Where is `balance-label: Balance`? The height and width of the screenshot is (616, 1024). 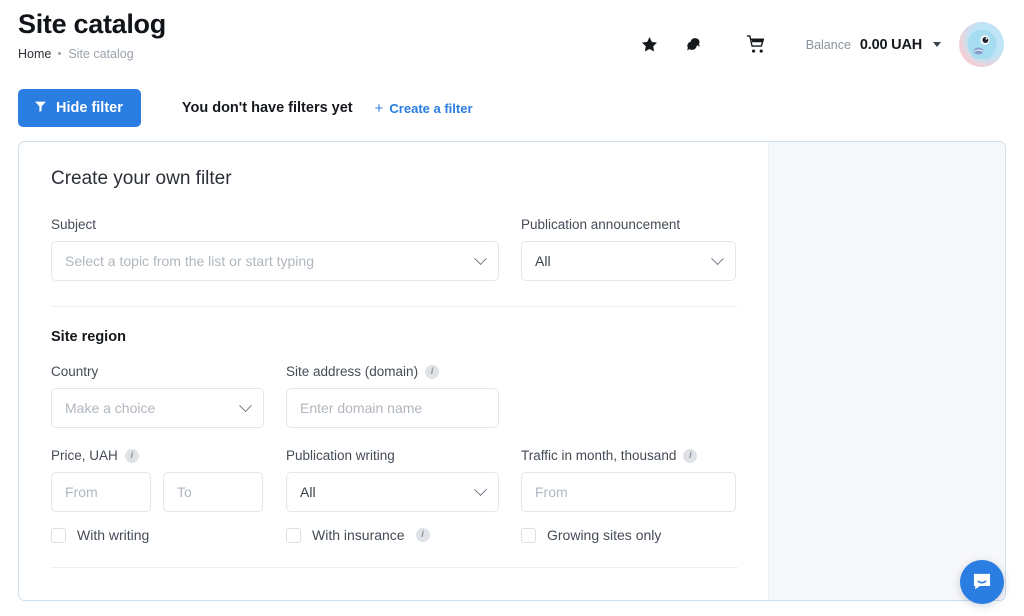 balance-label: Balance is located at coordinates (828, 44).